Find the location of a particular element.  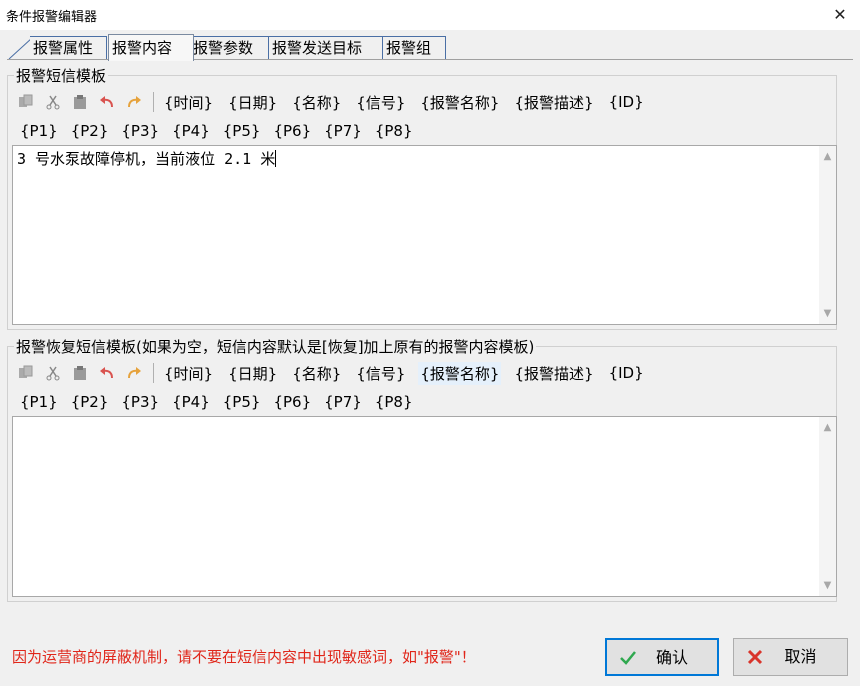

close-icon: ✕ is located at coordinates (840, 15).